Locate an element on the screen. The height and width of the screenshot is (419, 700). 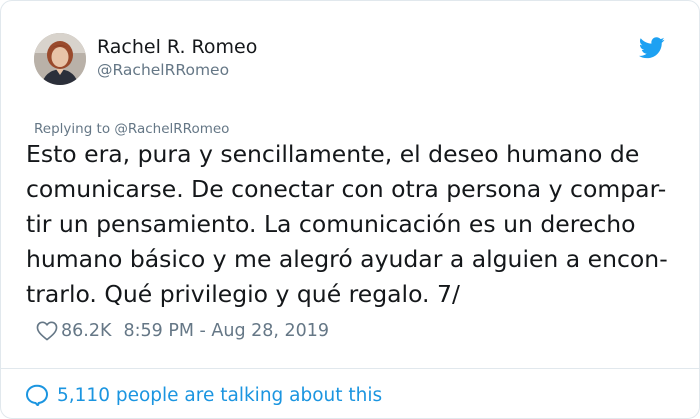
author-names: Rachel R. Romeo @RachelRRomeo is located at coordinates (177, 57).